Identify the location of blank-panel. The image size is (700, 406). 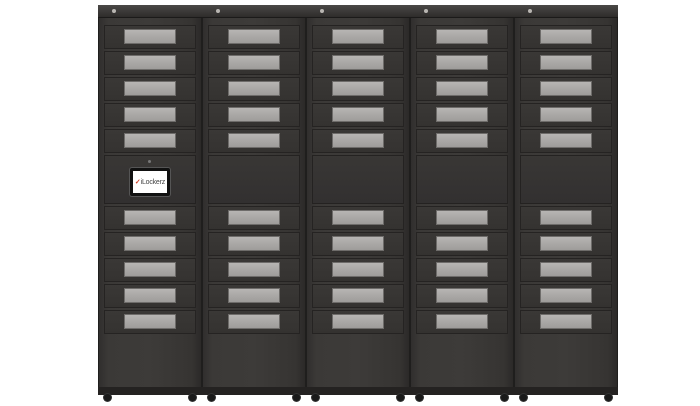
(462, 179).